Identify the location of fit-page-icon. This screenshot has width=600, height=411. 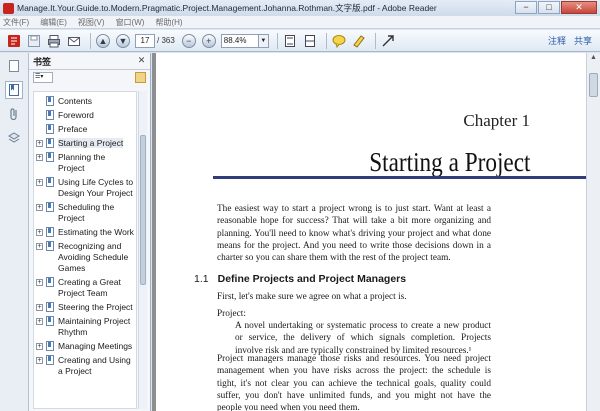
(290, 41).